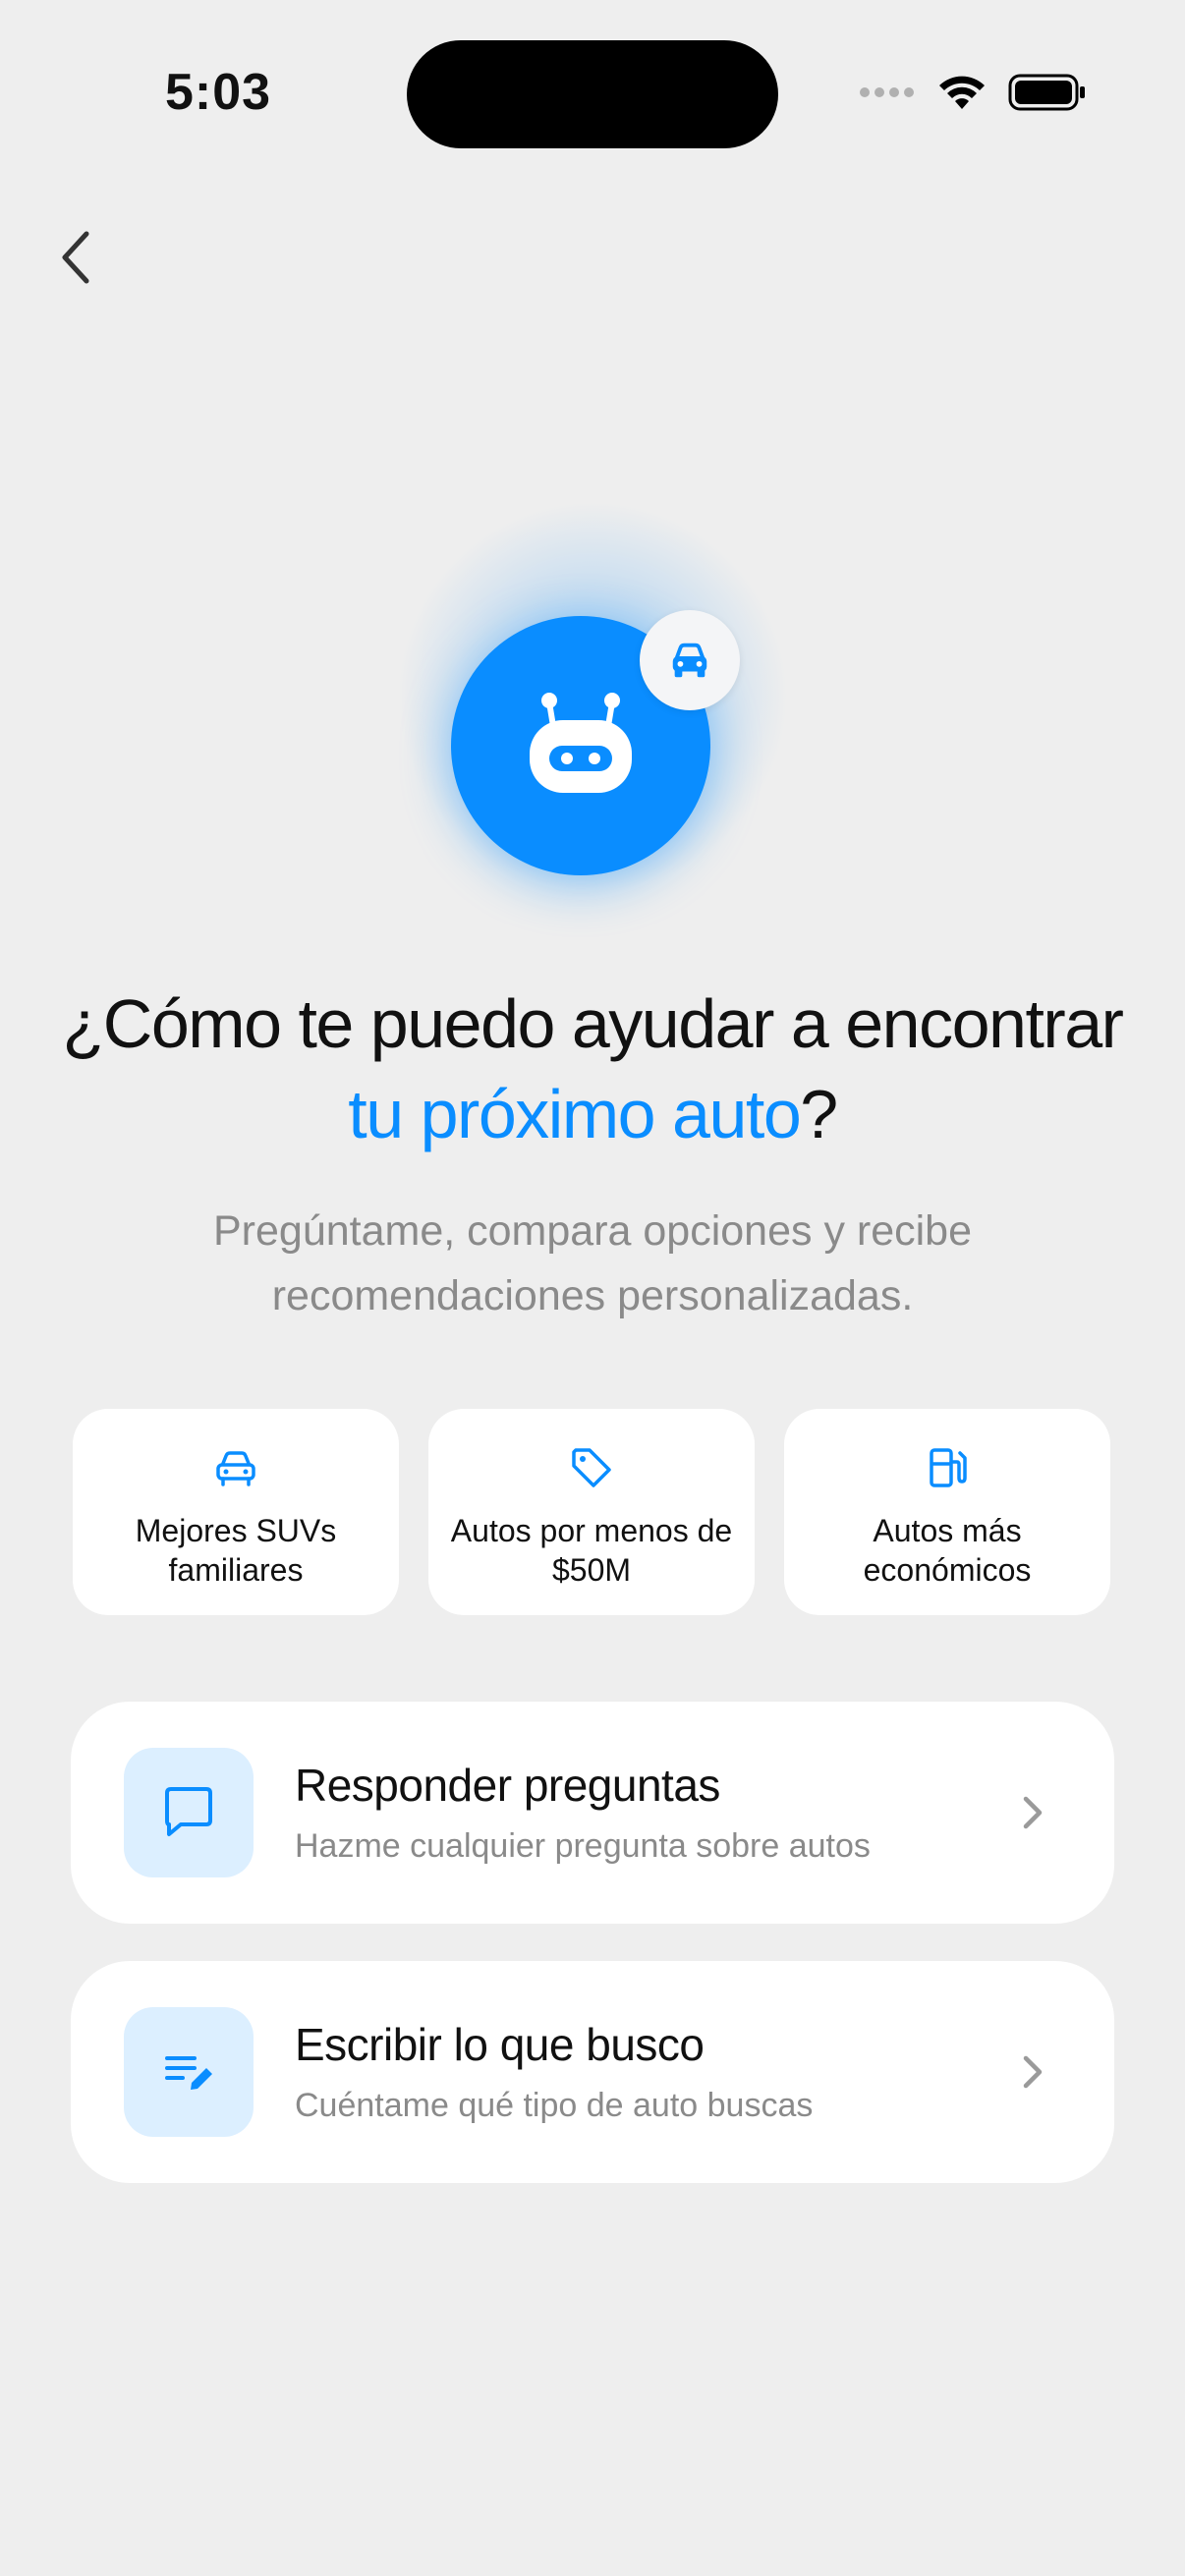  Describe the element at coordinates (592, 1550) in the screenshot. I see `chip-label: Autos por menos de $50M` at that location.